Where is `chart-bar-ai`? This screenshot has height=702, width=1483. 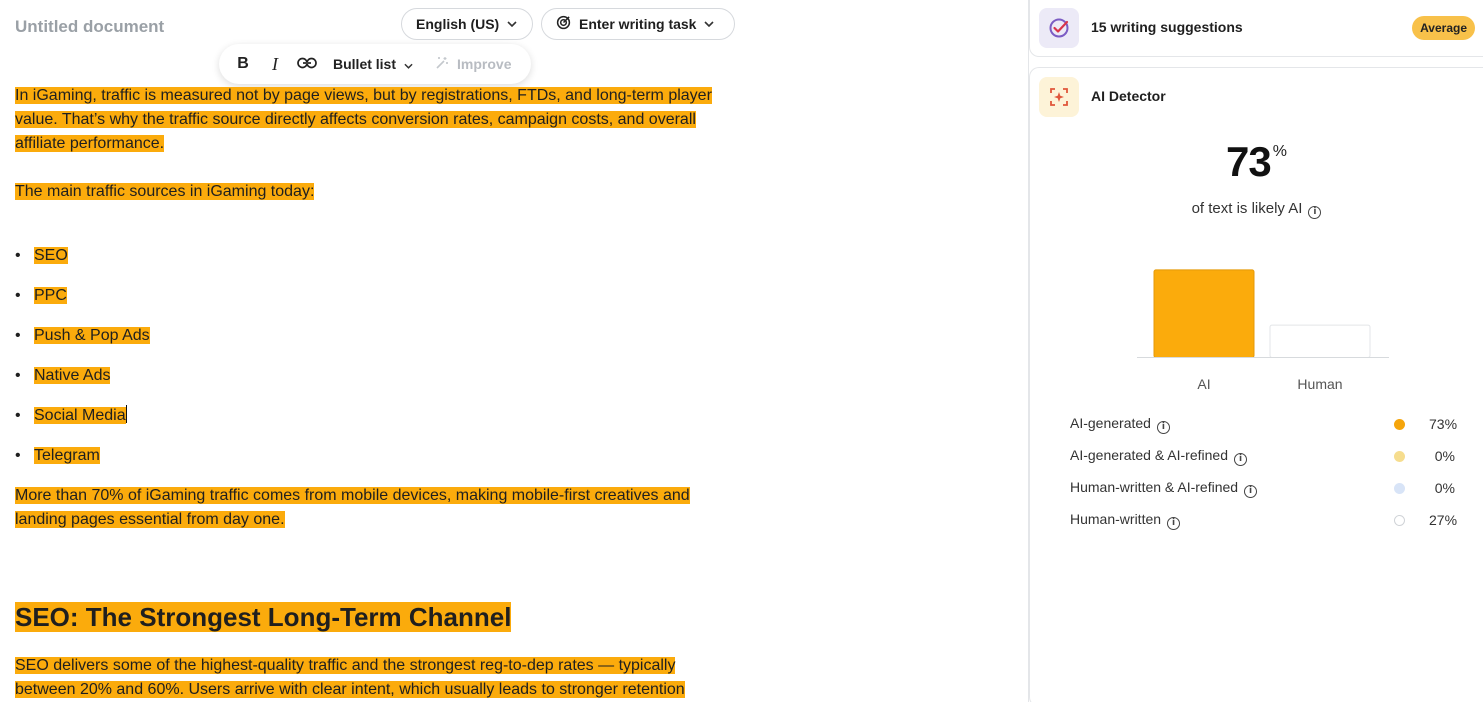
chart-bar-ai is located at coordinates (1204, 313).